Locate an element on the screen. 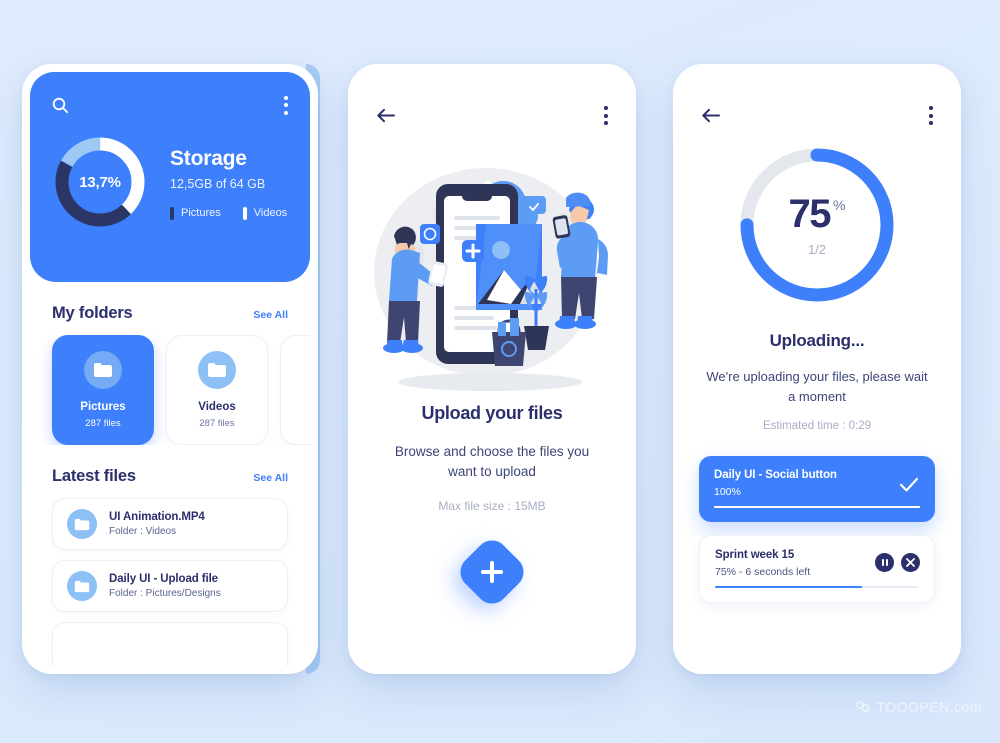 The image size is (1000, 743). folder-card-pictures: Pictures 287 files is located at coordinates (103, 390).